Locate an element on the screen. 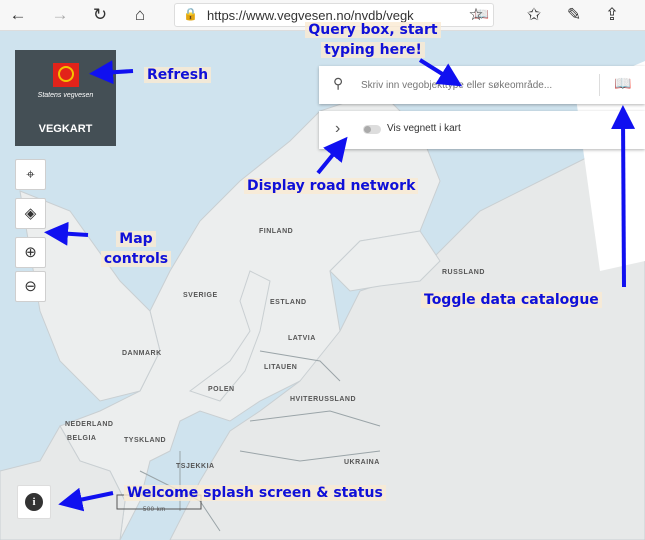 Image resolution: width=645 pixels, height=540 pixels. info-button: i is located at coordinates (34, 502).